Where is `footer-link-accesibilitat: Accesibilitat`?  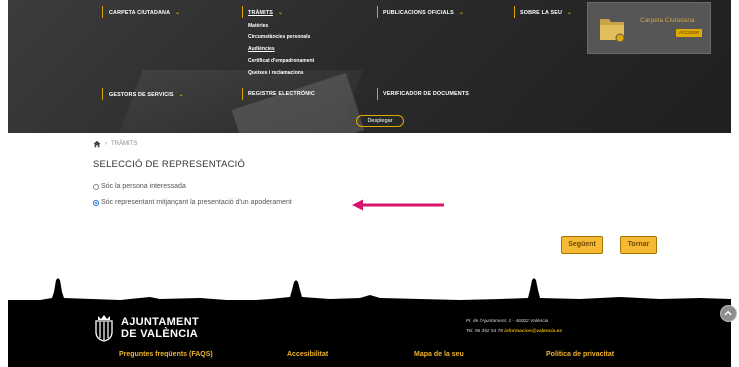 footer-link-accesibilitat: Accesibilitat is located at coordinates (307, 354).